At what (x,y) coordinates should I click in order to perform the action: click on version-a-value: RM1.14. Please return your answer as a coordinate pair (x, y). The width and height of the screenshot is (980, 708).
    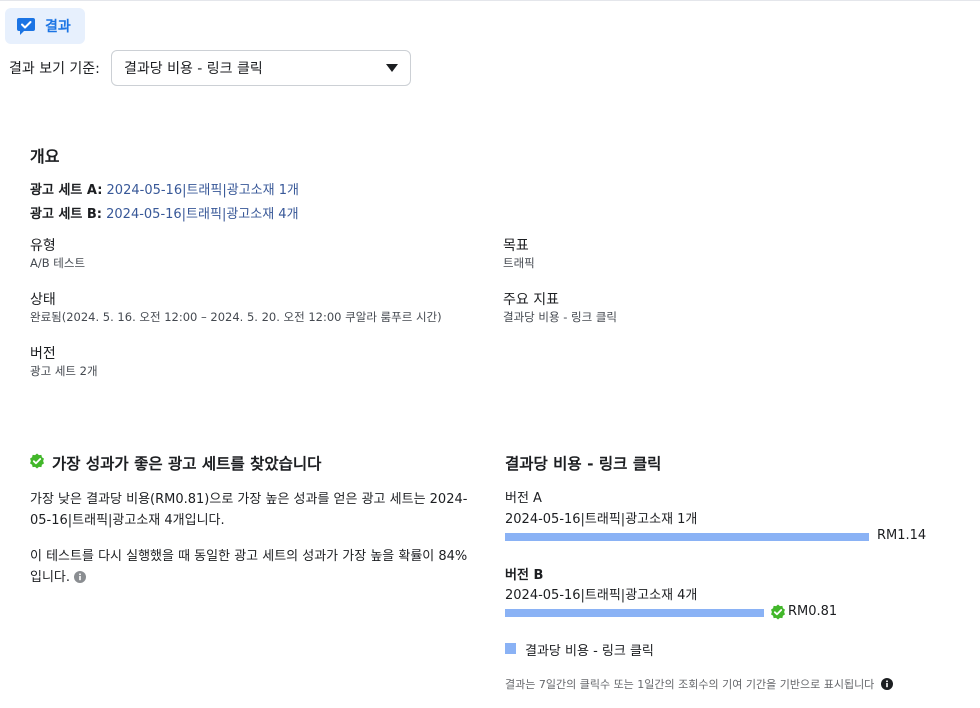
    Looking at the image, I should click on (902, 535).